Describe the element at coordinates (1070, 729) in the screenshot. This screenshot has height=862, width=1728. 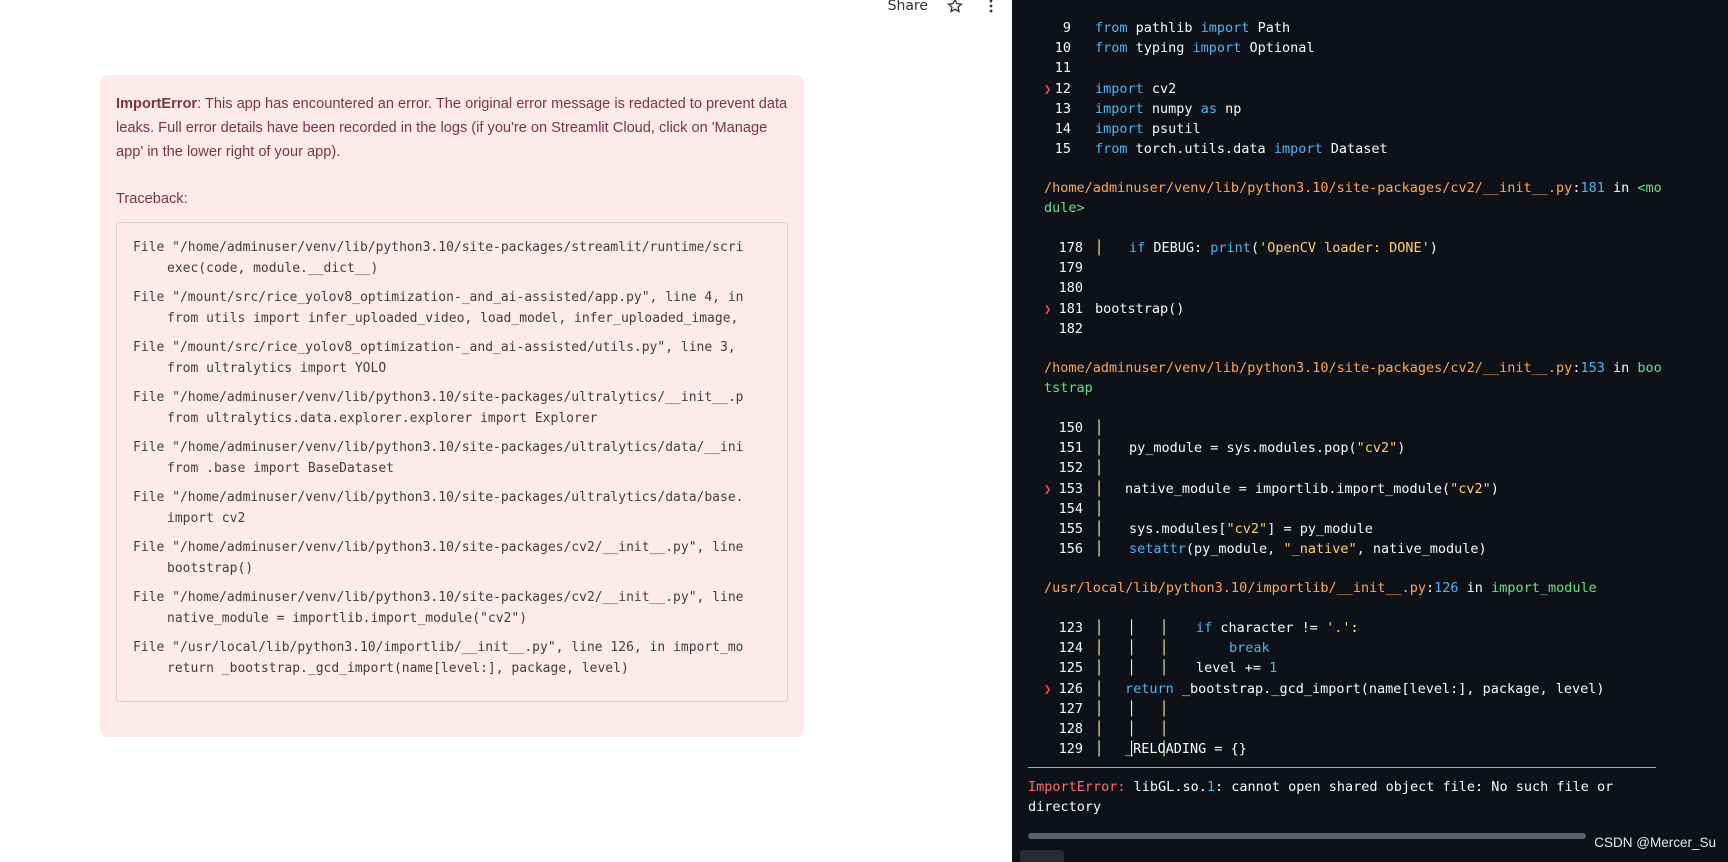
I see `line-number: 128` at that location.